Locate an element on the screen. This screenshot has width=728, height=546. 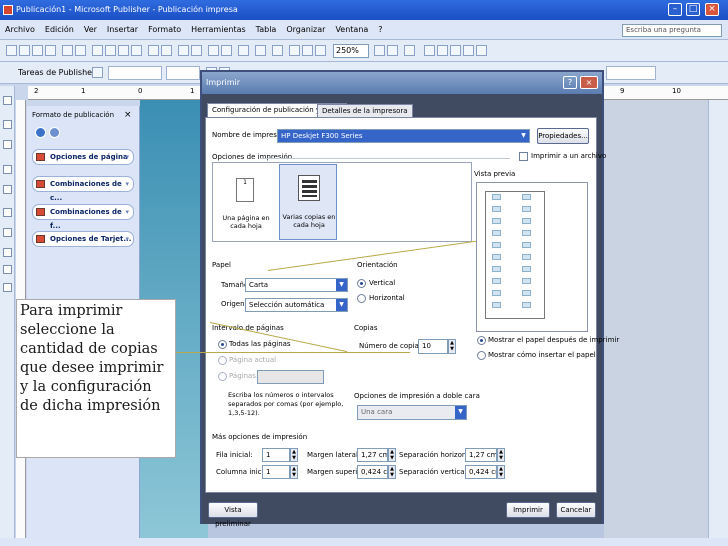
back-icon is located at coordinates (40, 132).